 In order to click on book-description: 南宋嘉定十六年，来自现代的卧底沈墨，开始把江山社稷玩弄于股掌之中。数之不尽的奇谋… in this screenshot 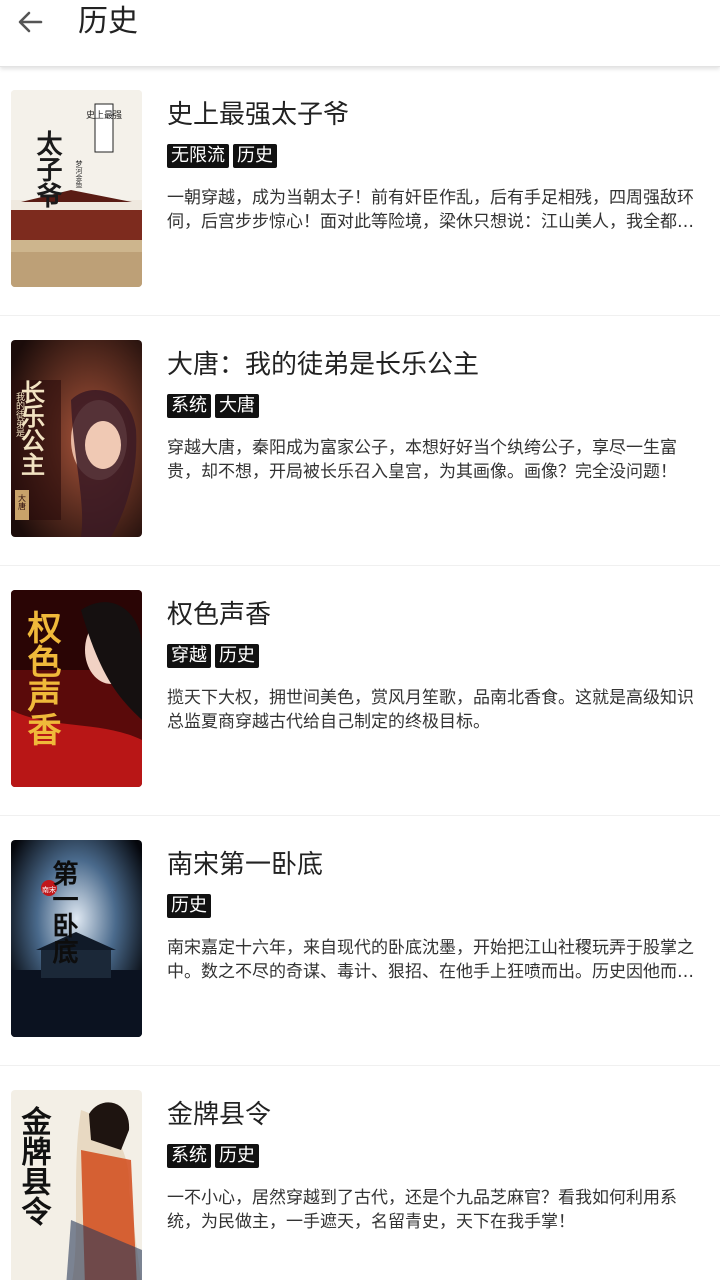, I will do `click(430, 960)`.